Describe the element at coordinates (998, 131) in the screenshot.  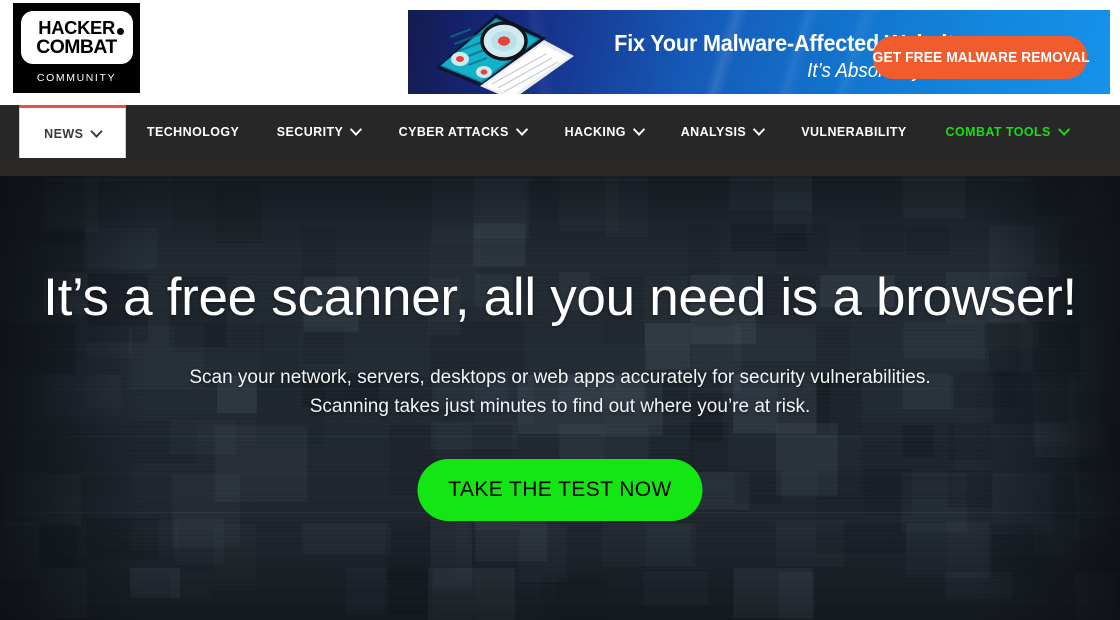
I see `nav-item-label: COMBAT TOOLS` at that location.